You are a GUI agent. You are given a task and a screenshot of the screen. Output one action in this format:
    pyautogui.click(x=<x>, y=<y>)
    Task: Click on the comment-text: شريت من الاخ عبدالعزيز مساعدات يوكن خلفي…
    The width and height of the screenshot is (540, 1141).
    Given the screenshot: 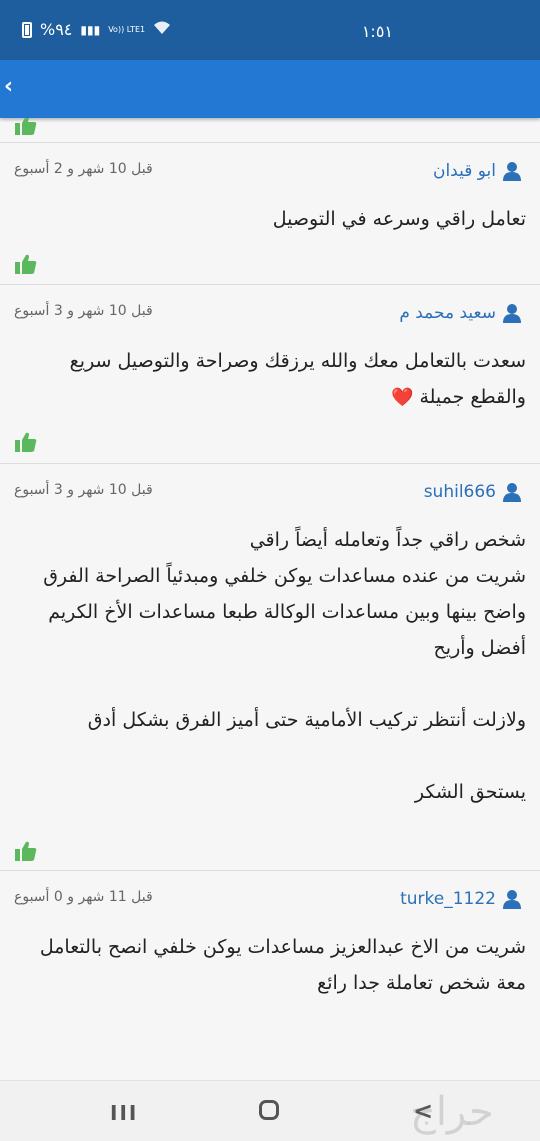 What is the action you would take?
    pyautogui.click(x=282, y=965)
    